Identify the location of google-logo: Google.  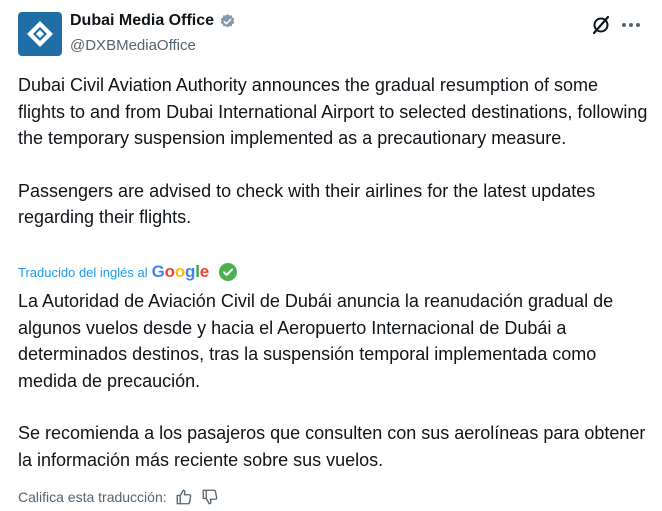
(180, 271).